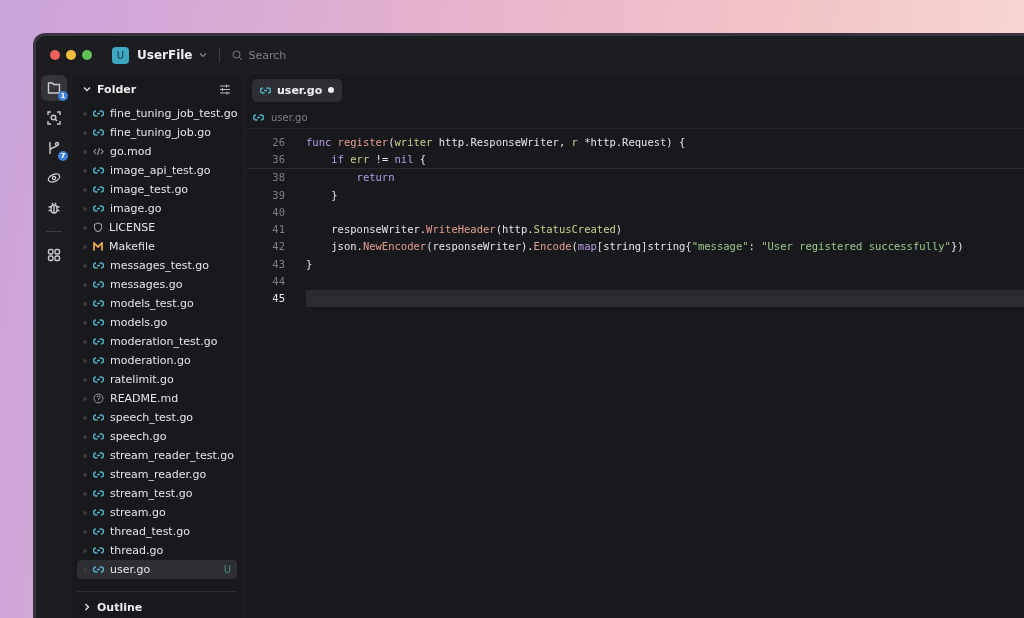 This screenshot has width=1024, height=618. Describe the element at coordinates (278, 281) in the screenshot. I see `line-number: 44` at that location.